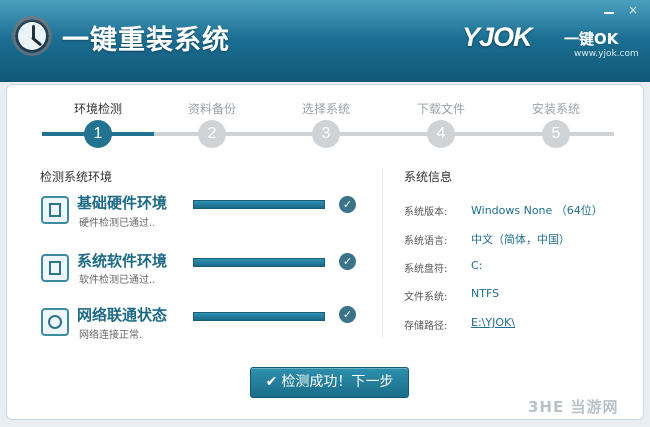 Image resolution: width=650 pixels, height=427 pixels. Describe the element at coordinates (606, 54) in the screenshot. I see `logo-url: www.yjok.com` at that location.